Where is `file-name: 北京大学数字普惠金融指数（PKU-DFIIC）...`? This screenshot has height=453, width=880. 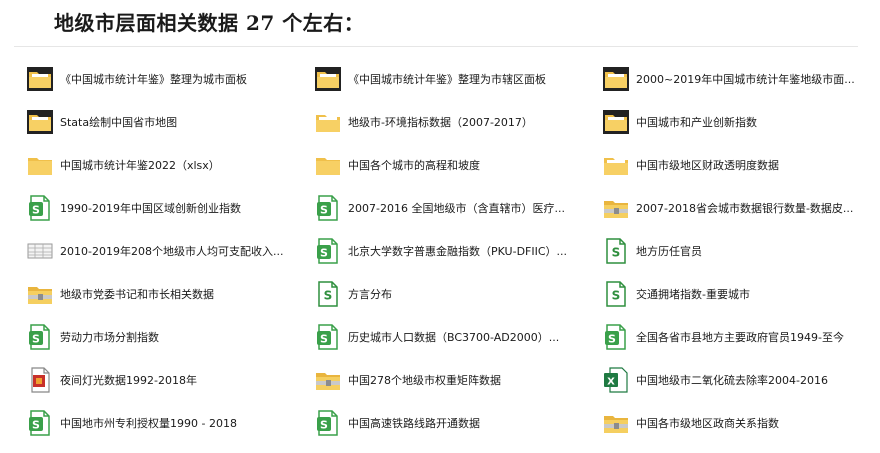
file-name: 北京大学数字普惠金融指数（PKU-DFIIC）... is located at coordinates (458, 251).